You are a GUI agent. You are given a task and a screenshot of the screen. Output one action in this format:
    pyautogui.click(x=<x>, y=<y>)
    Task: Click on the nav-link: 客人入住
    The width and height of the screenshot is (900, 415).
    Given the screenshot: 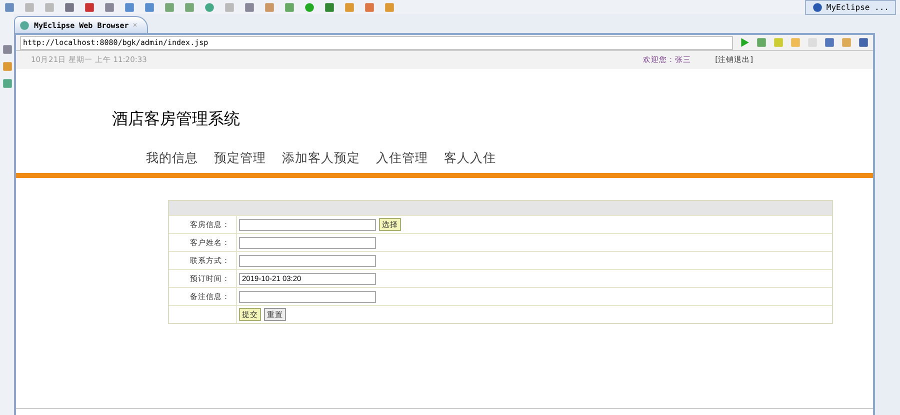 What is the action you would take?
    pyautogui.click(x=470, y=158)
    